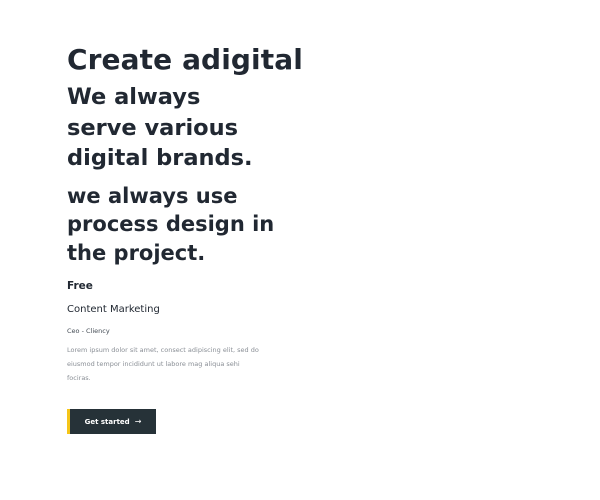  Describe the element at coordinates (80, 286) in the screenshot. I see `free-label: Free` at that location.